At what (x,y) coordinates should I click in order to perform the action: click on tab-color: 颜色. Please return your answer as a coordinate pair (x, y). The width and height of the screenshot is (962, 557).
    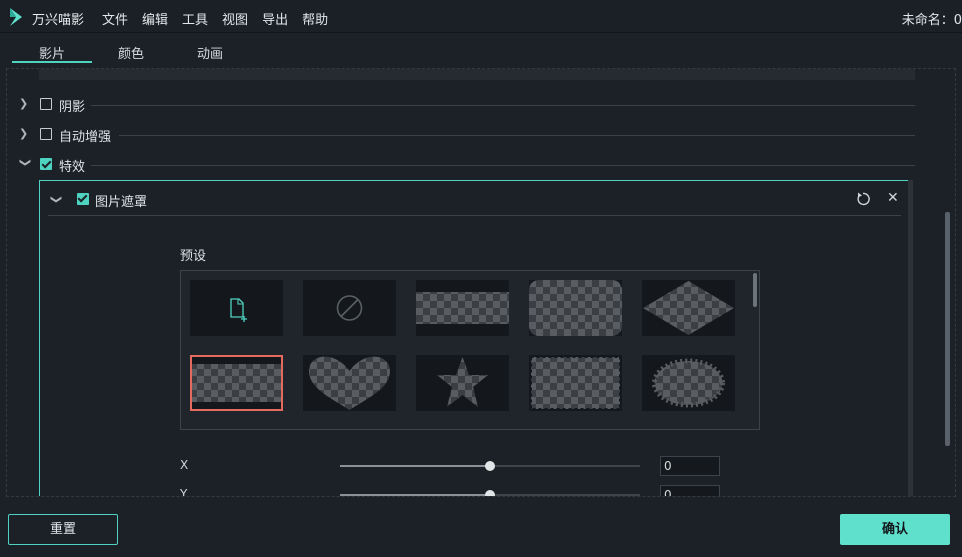
    Looking at the image, I should click on (131, 52).